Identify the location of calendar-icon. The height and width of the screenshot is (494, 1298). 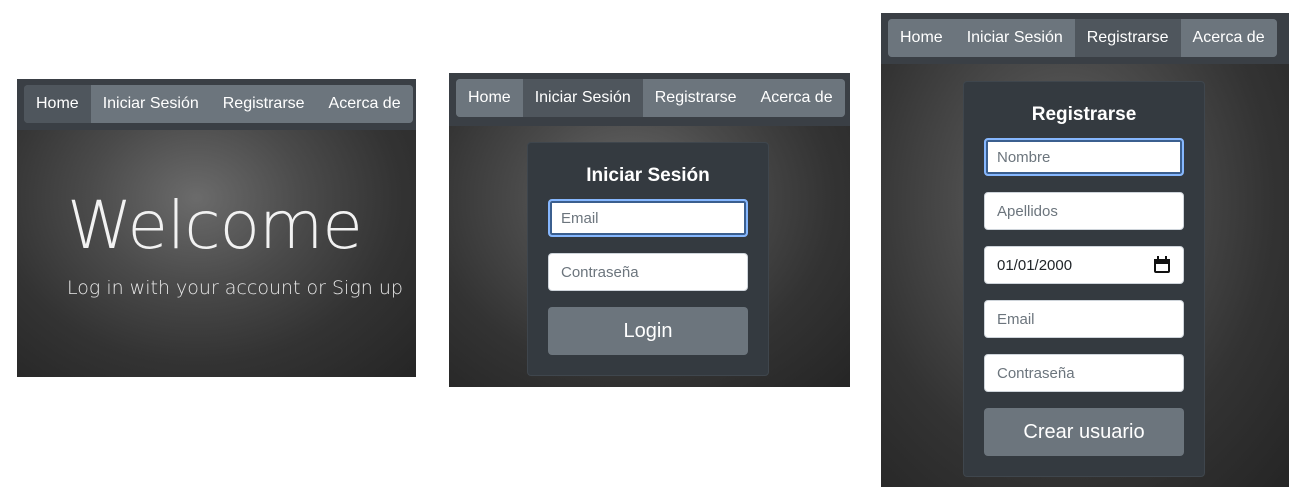
(1162, 265).